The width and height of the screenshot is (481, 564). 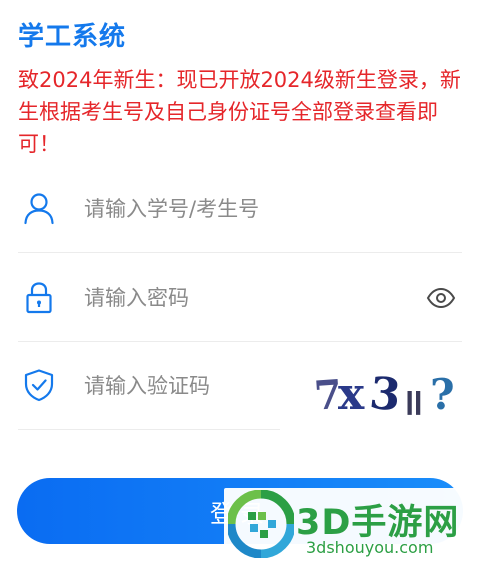 I want to click on shield-check-icon, so click(x=39, y=385).